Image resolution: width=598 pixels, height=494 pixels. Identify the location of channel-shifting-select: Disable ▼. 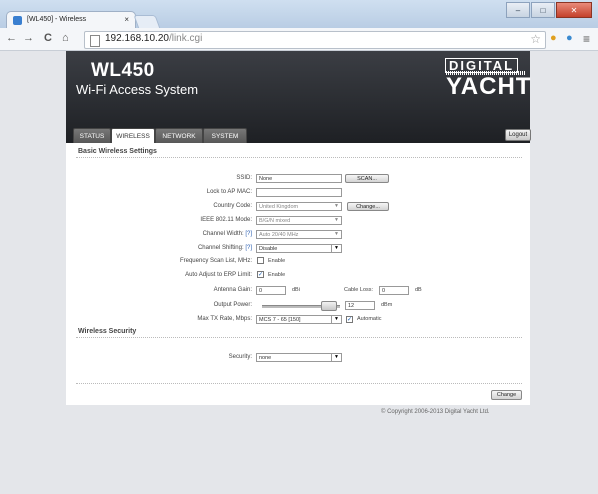
(299, 248).